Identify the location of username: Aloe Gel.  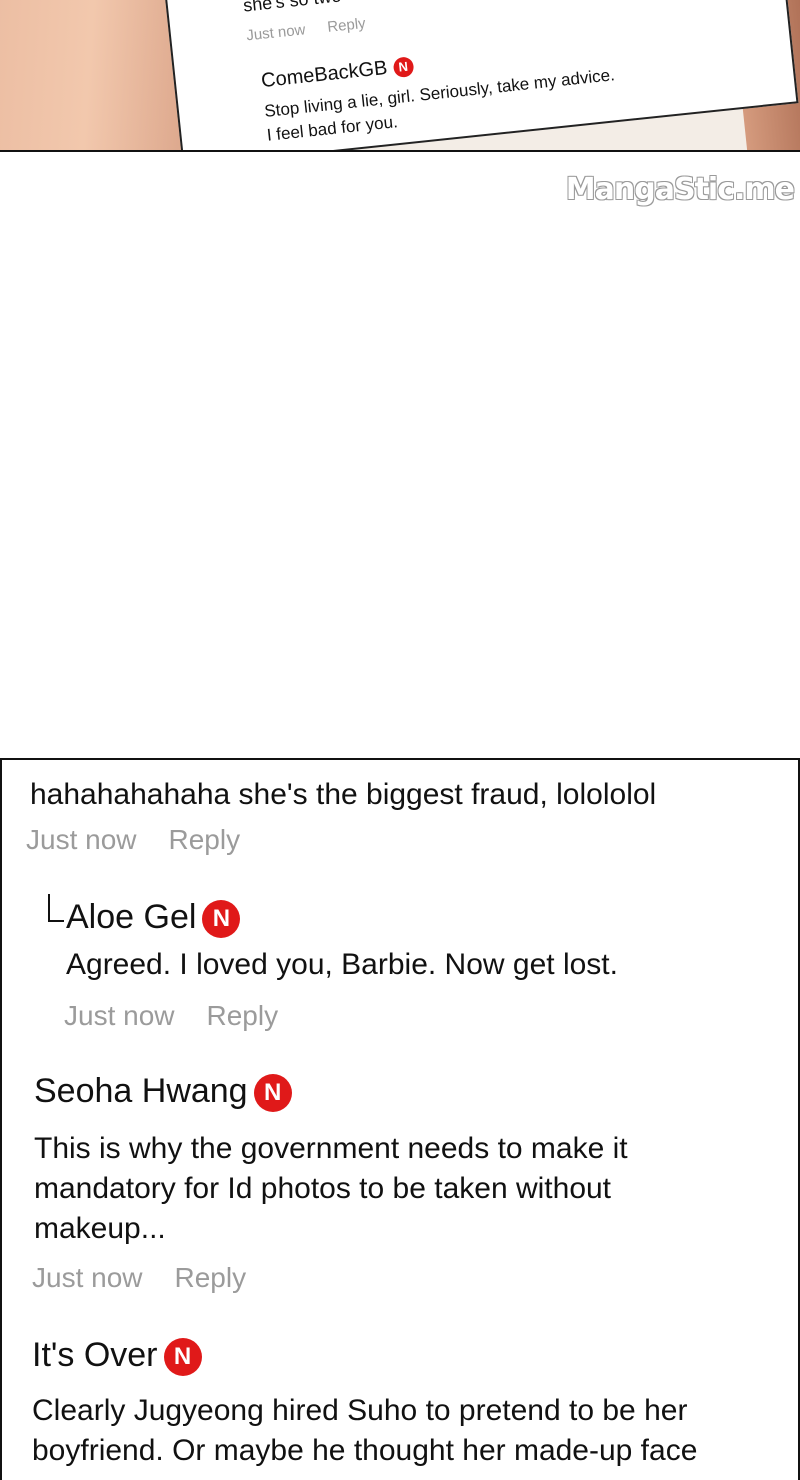
(131, 917).